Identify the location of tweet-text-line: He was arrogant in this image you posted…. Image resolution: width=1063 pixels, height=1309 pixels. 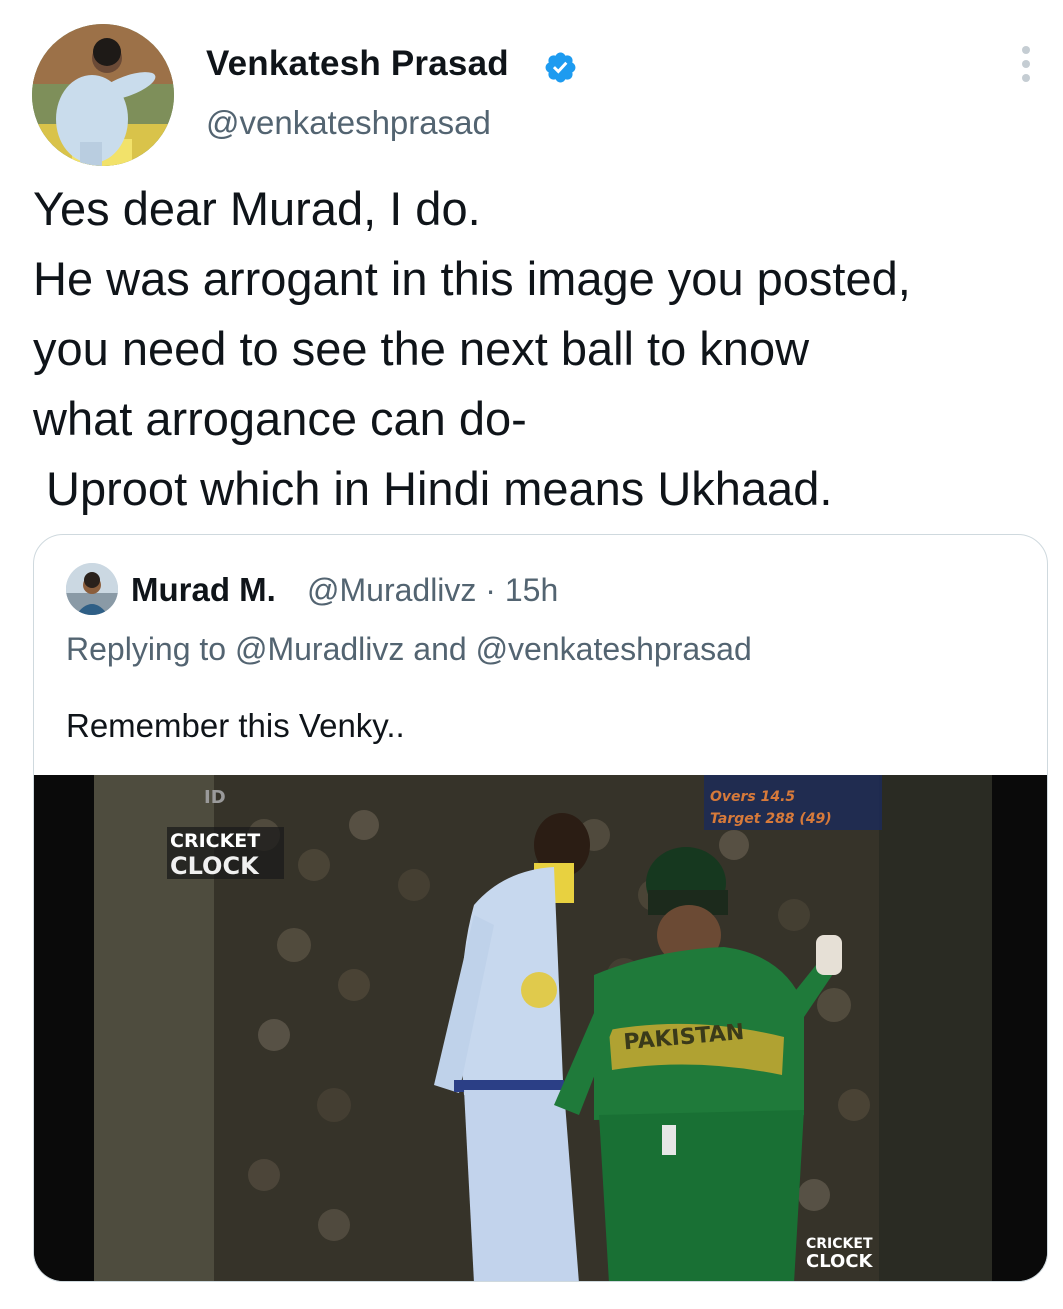
(472, 278).